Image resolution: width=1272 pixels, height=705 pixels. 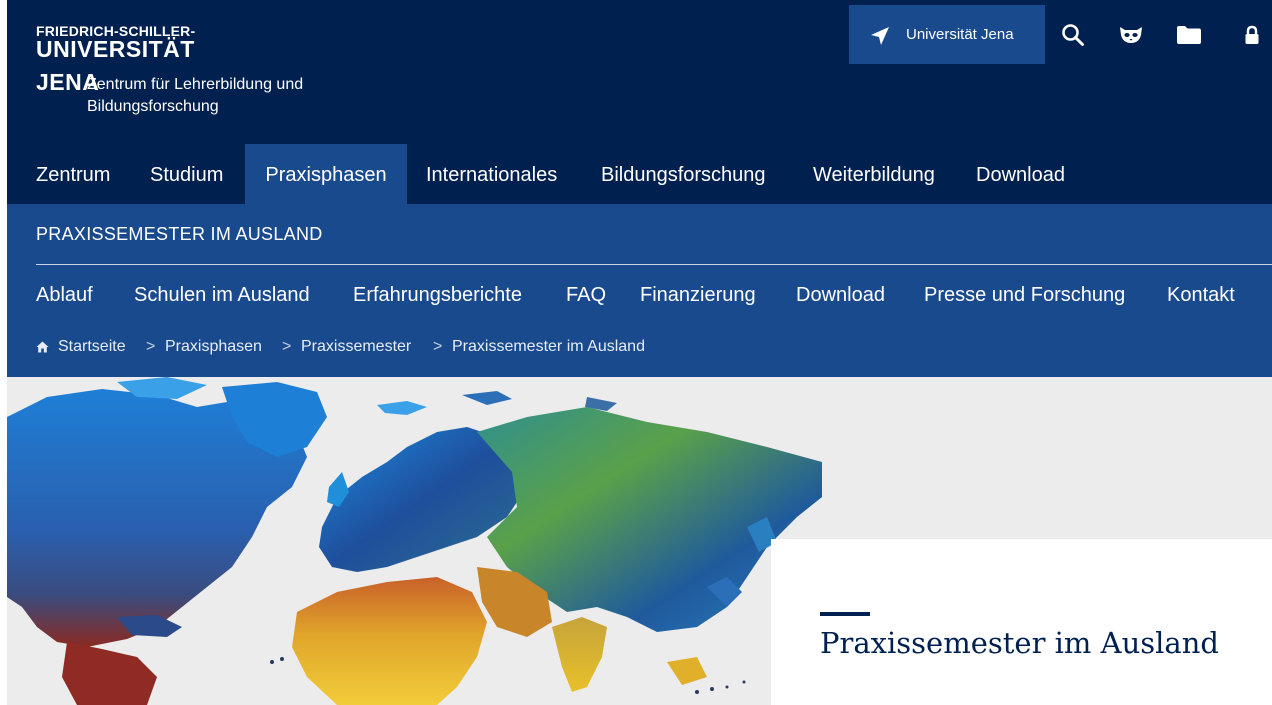 What do you see at coordinates (1019, 643) in the screenshot?
I see `page-title: Praxissemester im Ausland` at bounding box center [1019, 643].